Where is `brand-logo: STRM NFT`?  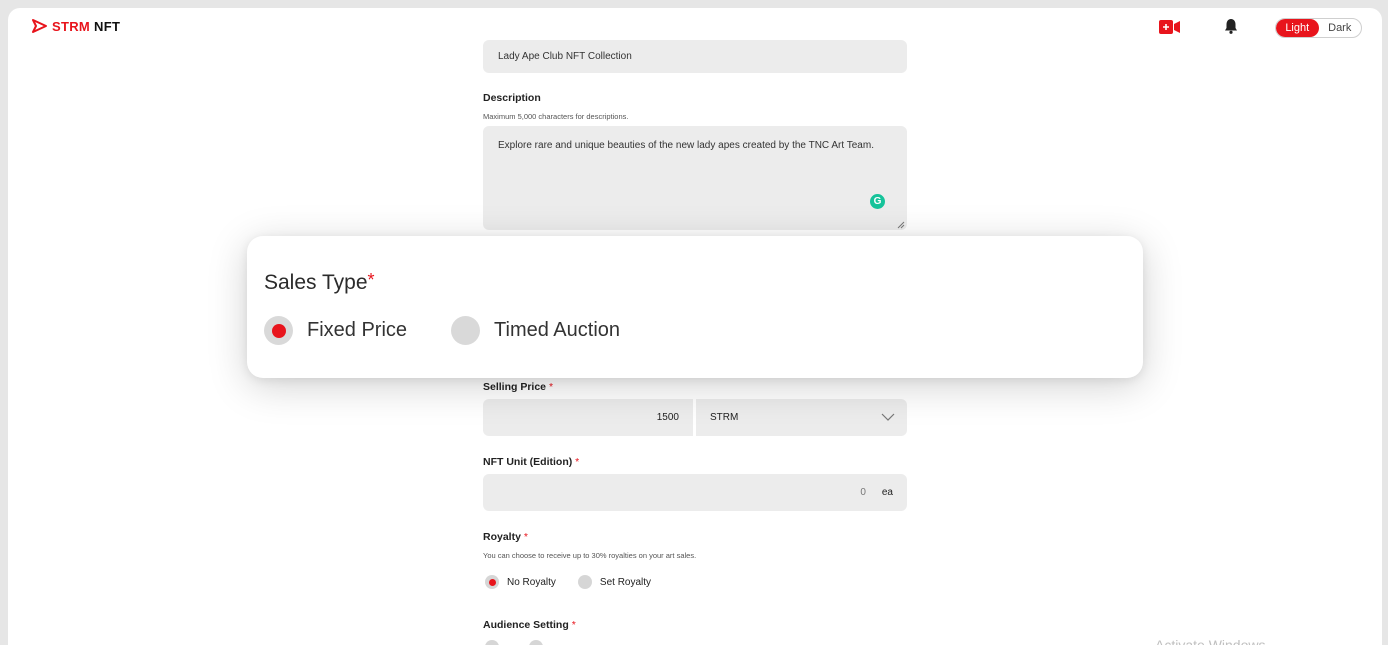
brand-logo: STRM NFT is located at coordinates (76, 26).